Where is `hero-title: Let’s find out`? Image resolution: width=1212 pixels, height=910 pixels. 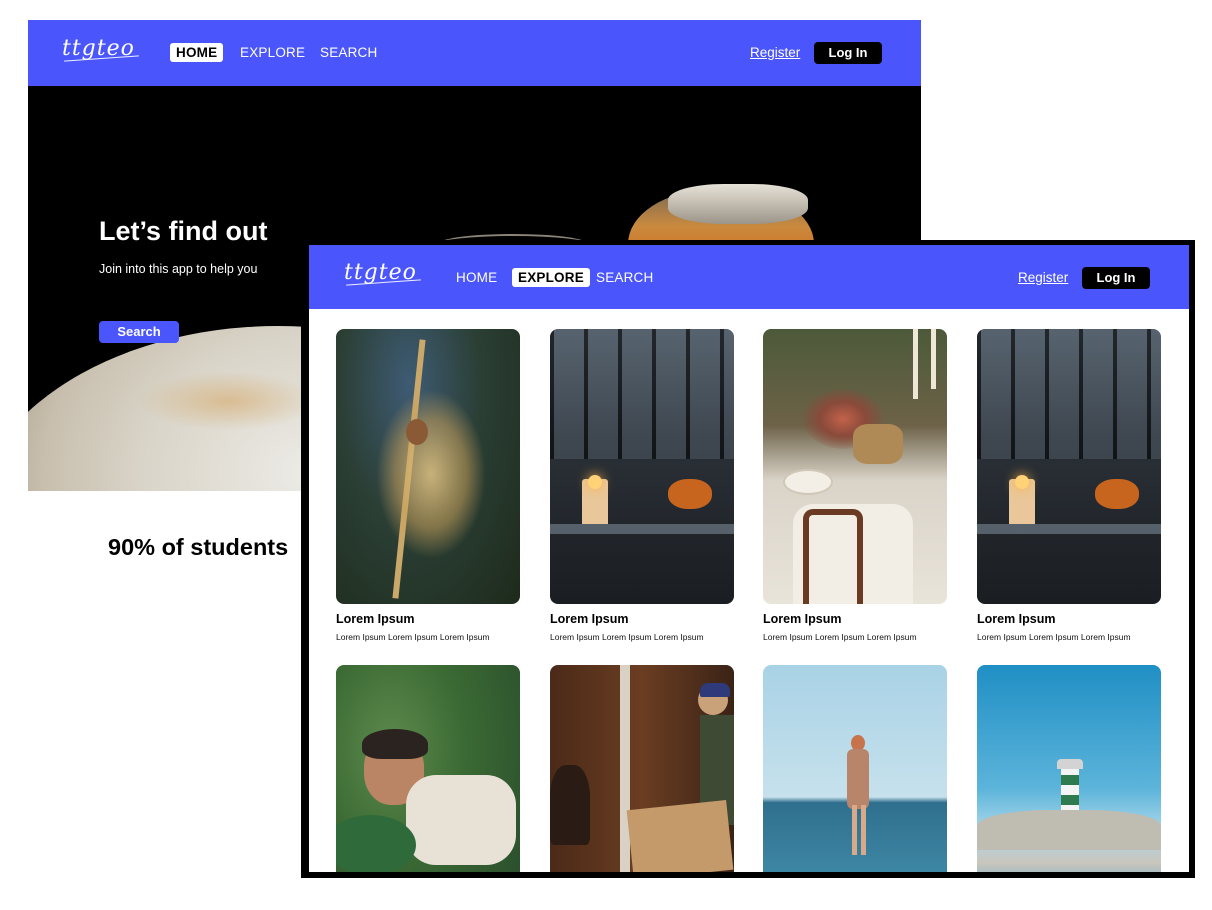 hero-title: Let’s find out is located at coordinates (183, 231).